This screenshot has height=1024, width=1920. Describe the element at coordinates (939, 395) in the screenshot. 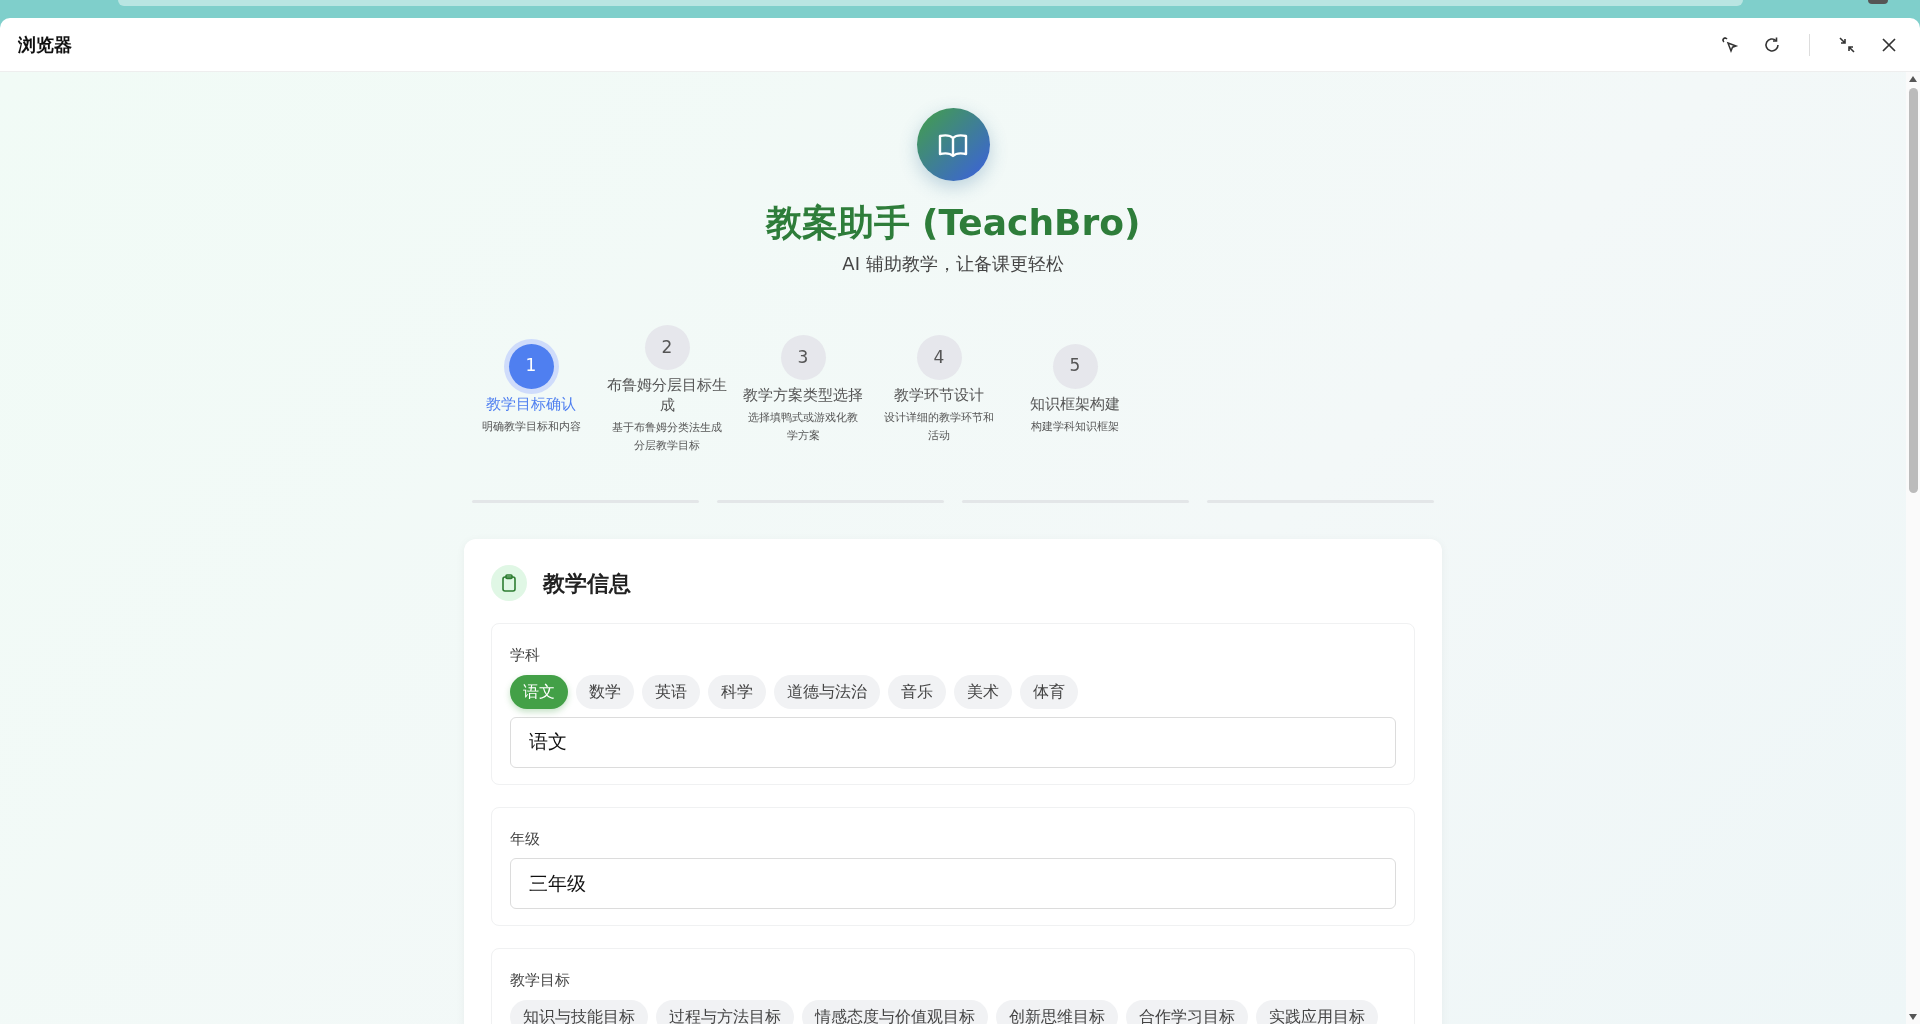

I see `step-title: 教学环节设计` at that location.